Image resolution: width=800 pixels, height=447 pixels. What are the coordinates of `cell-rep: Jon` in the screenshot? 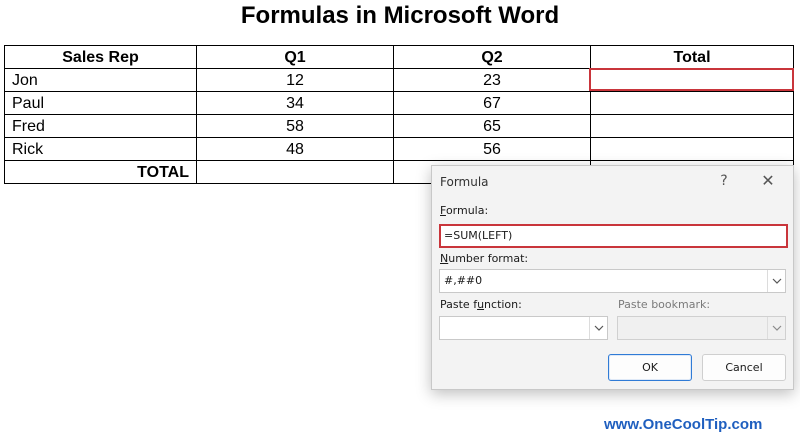 It's located at (100, 80).